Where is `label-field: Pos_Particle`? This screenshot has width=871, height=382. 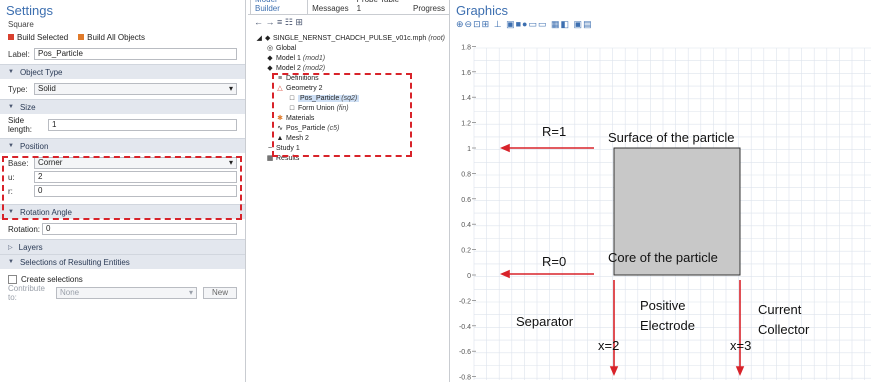 label-field: Pos_Particle is located at coordinates (135, 54).